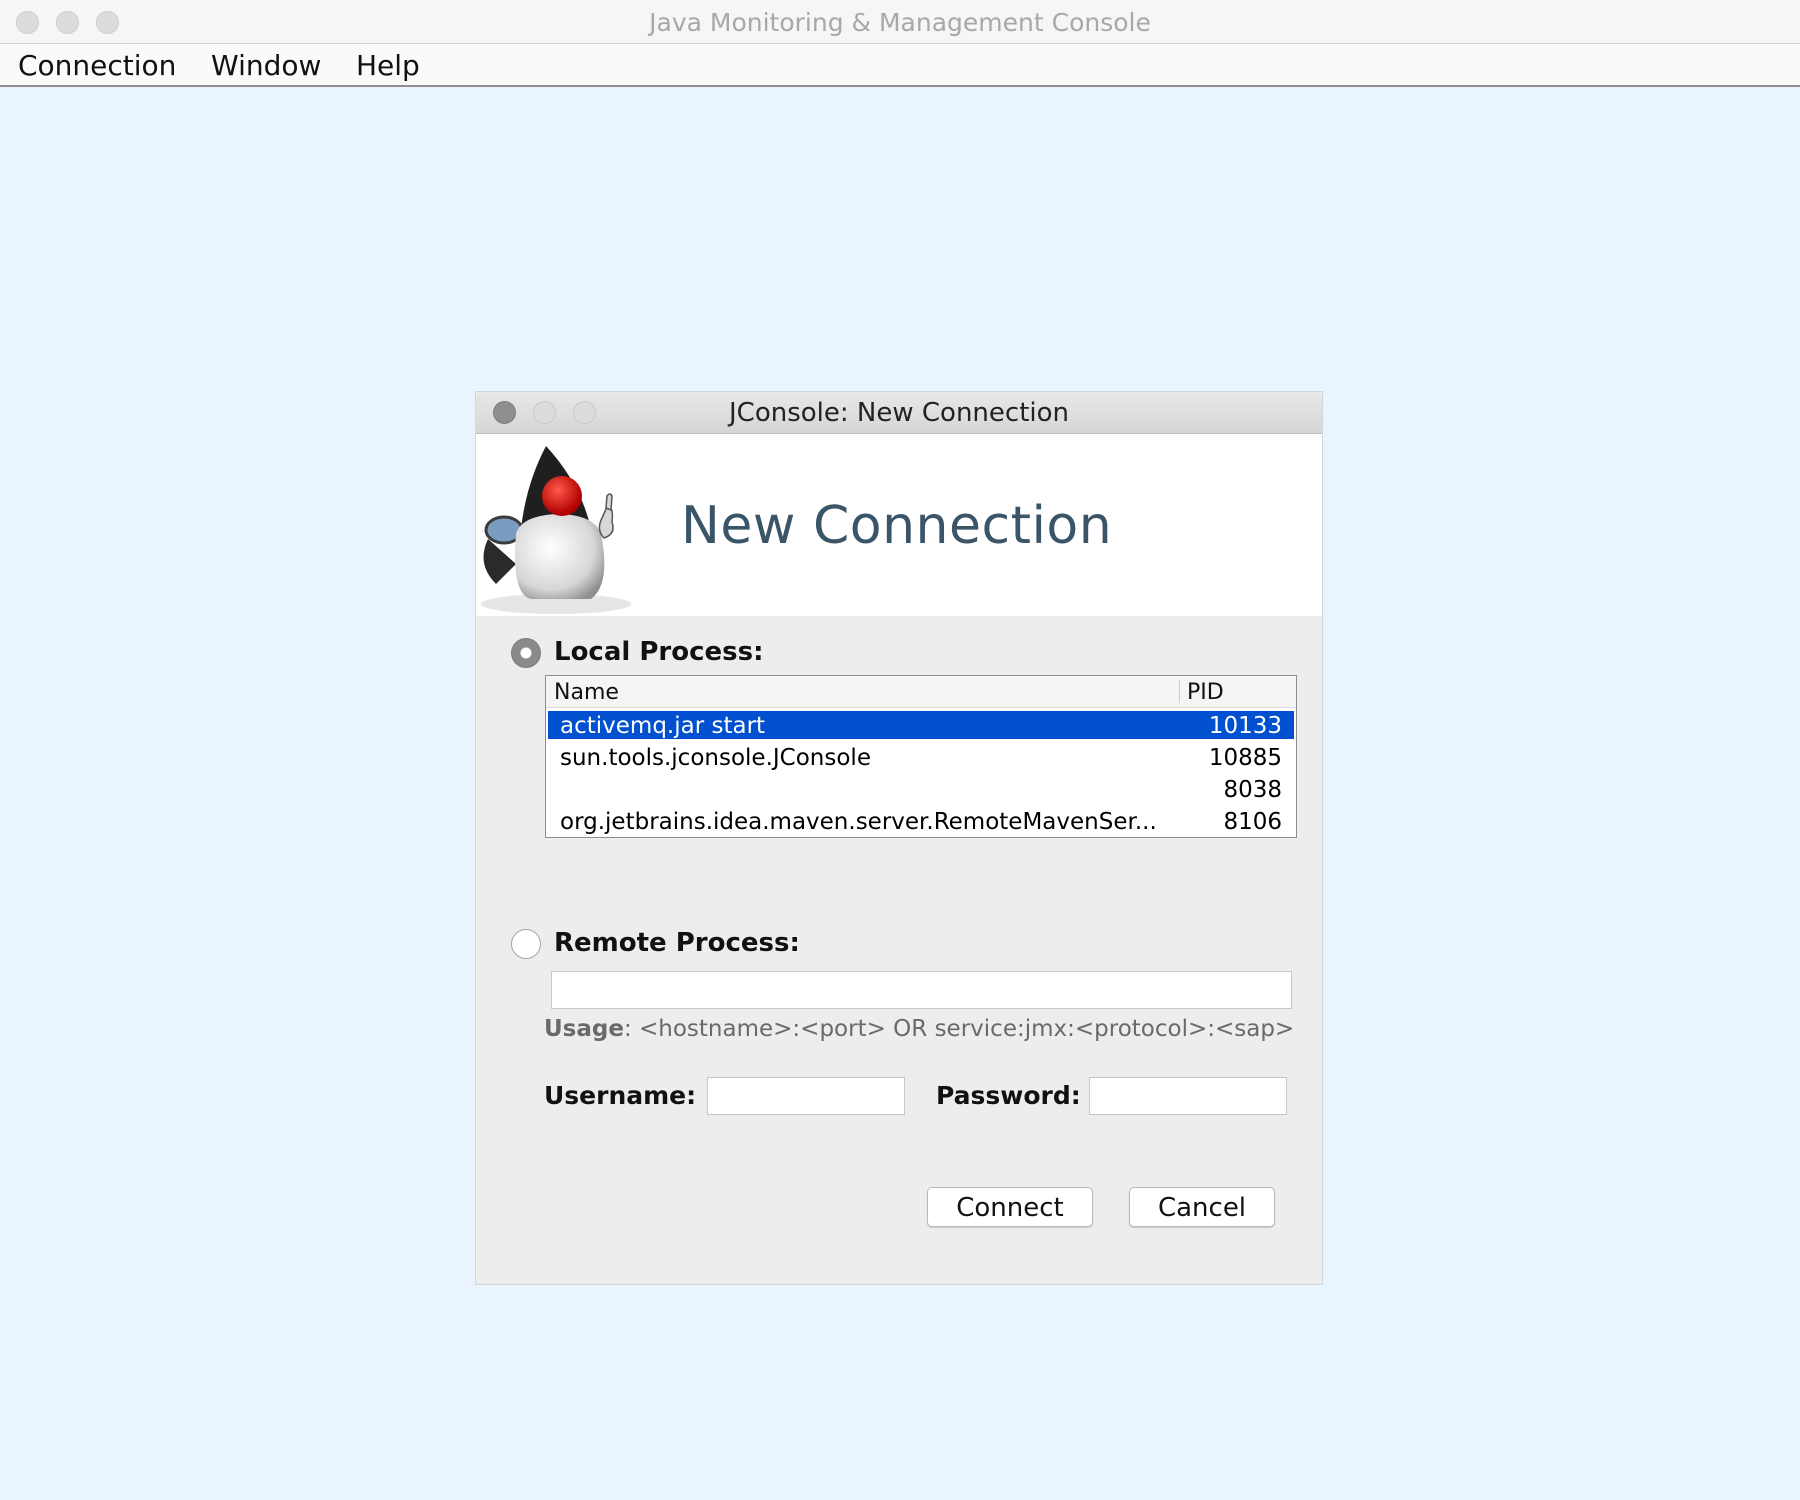  What do you see at coordinates (526, 653) in the screenshot?
I see `local-process-radio` at bounding box center [526, 653].